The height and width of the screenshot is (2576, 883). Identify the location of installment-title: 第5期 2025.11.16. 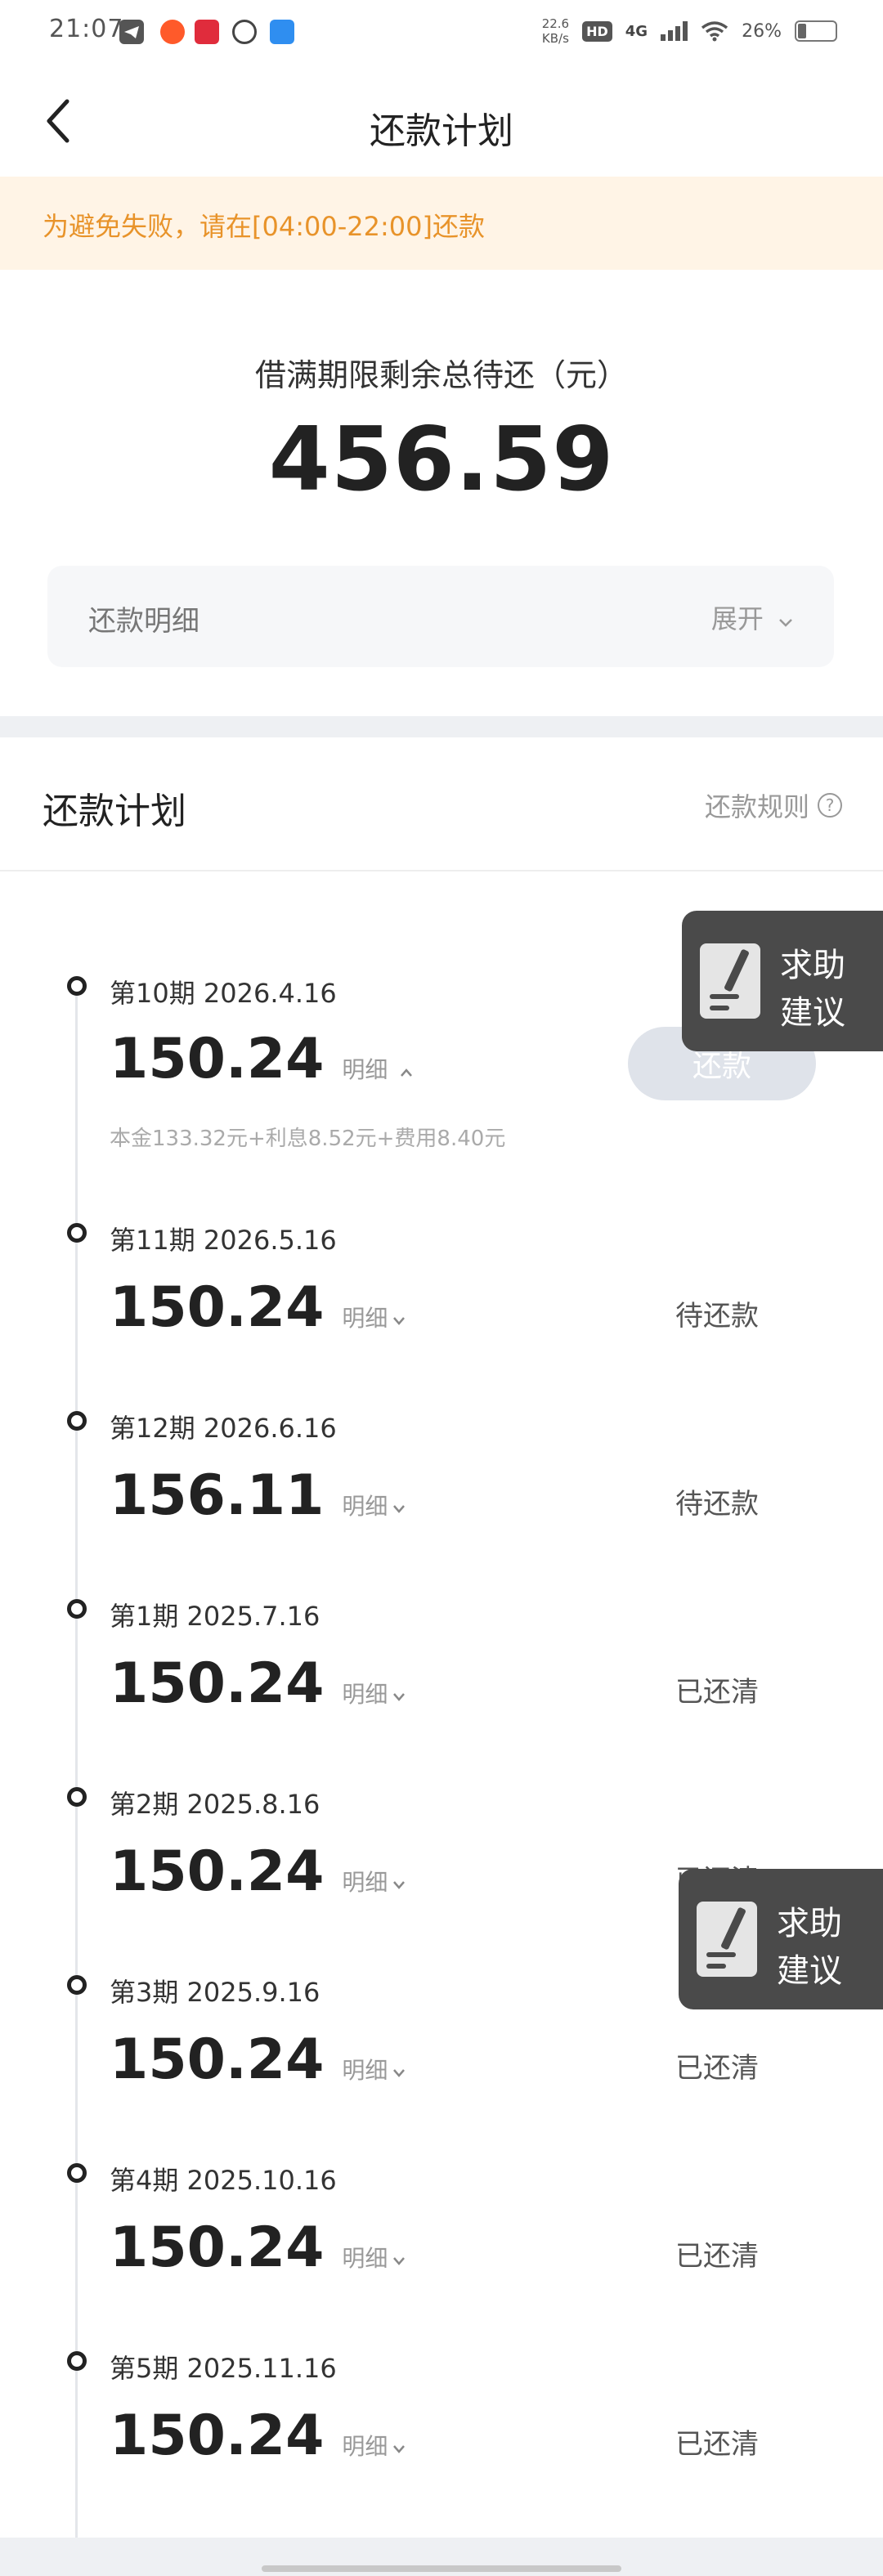
(223, 2368).